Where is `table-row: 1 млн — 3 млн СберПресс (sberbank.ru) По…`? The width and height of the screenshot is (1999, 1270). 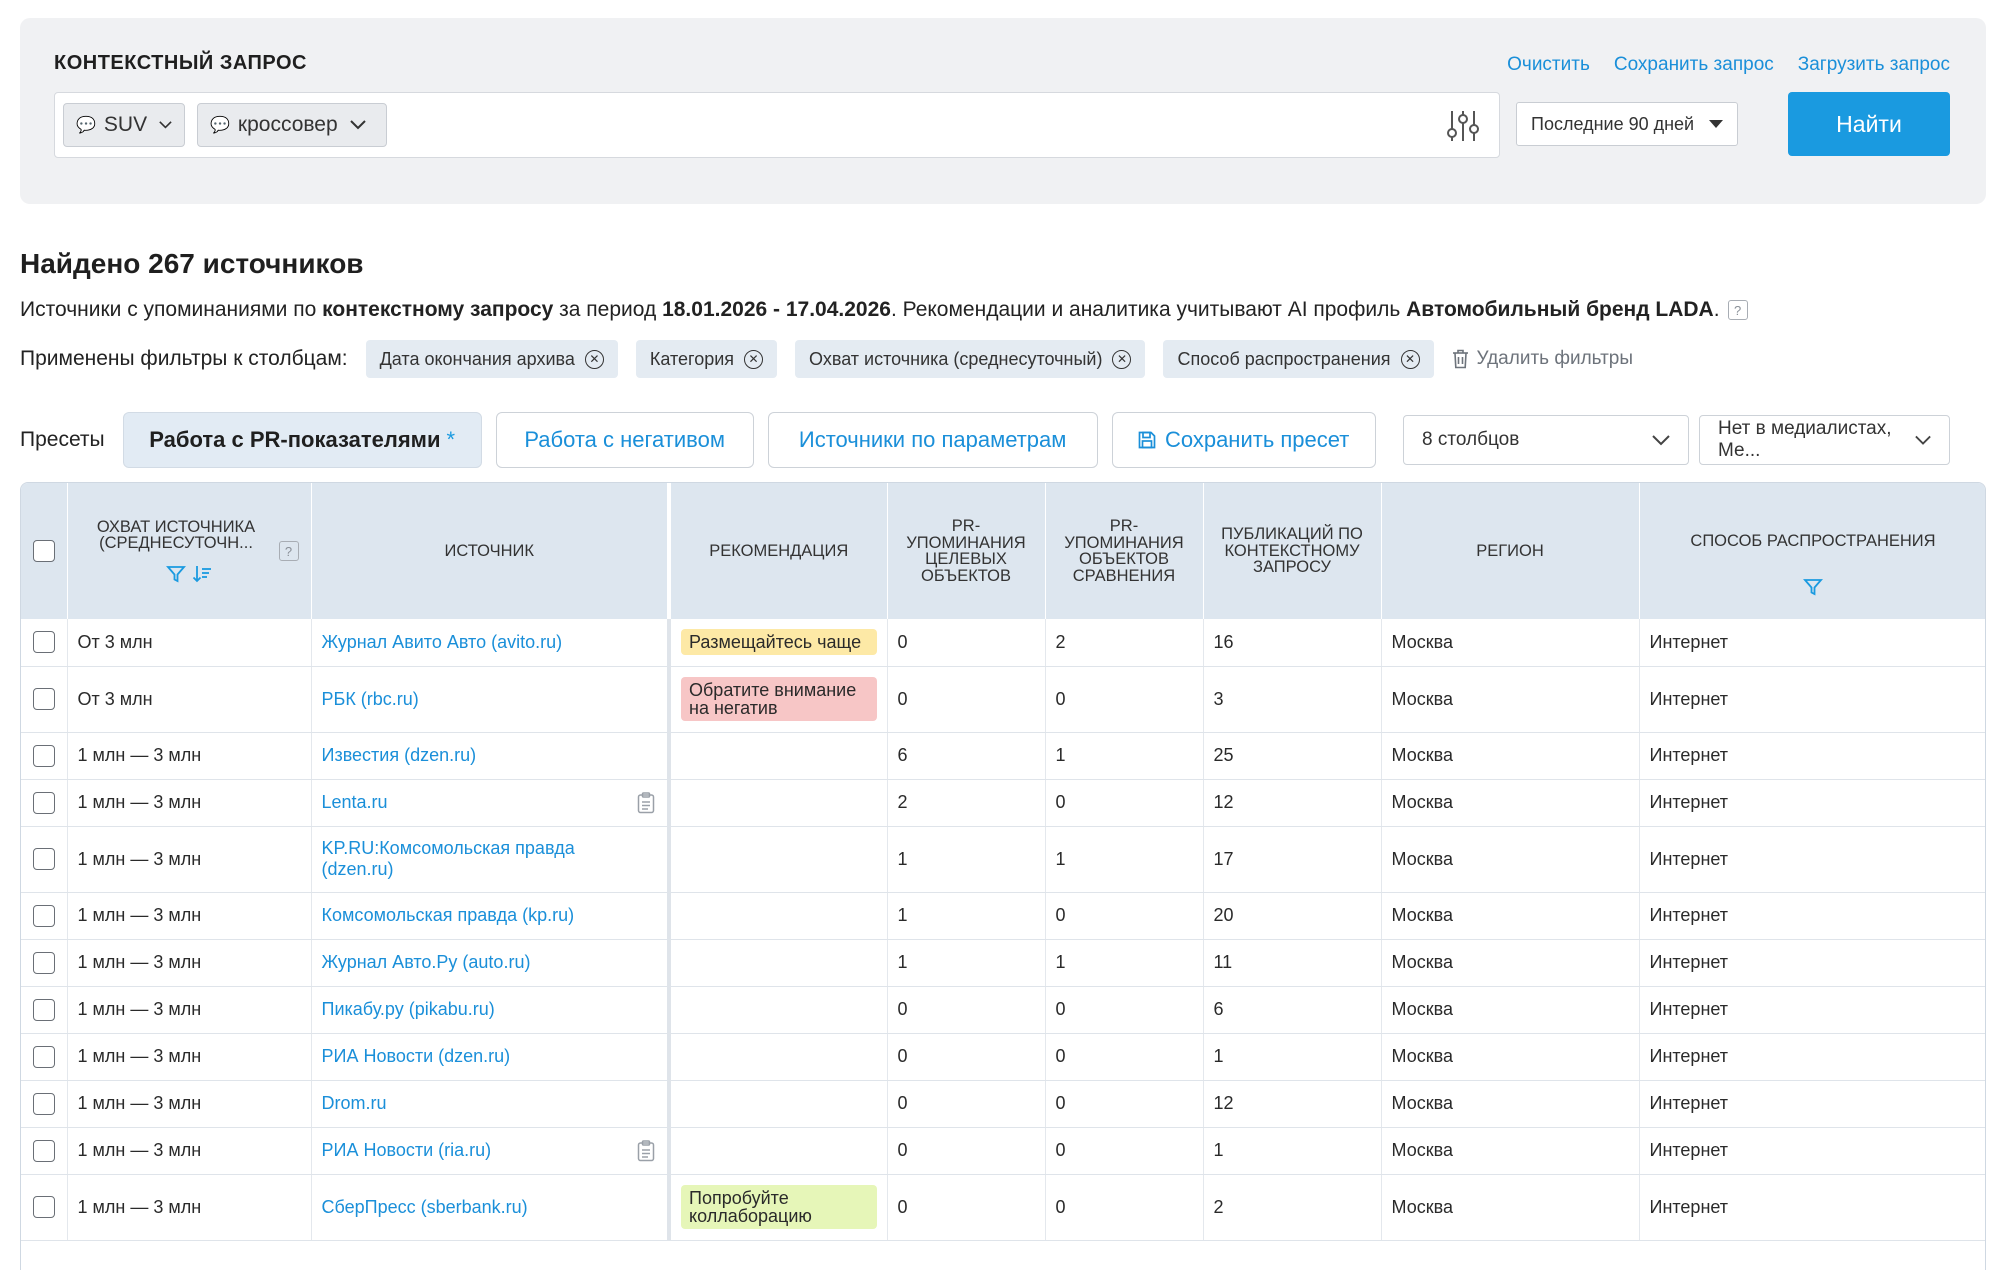 table-row: 1 млн — 3 млн СберПресс (sberbank.ru) По… is located at coordinates (1003, 1207).